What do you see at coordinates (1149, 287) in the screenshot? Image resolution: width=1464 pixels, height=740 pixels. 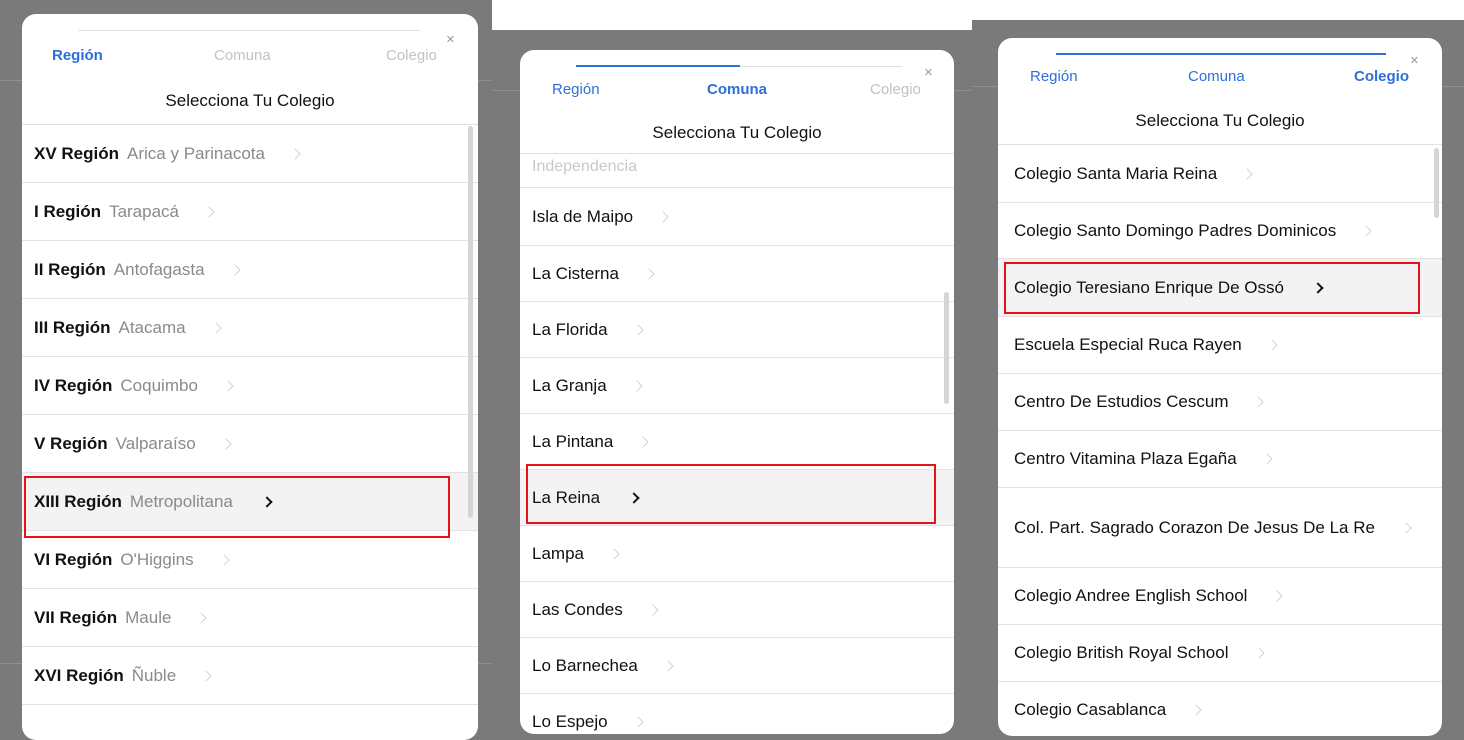 I see `colegio-name: Colegio Teresiano Enrique De Ossó` at bounding box center [1149, 287].